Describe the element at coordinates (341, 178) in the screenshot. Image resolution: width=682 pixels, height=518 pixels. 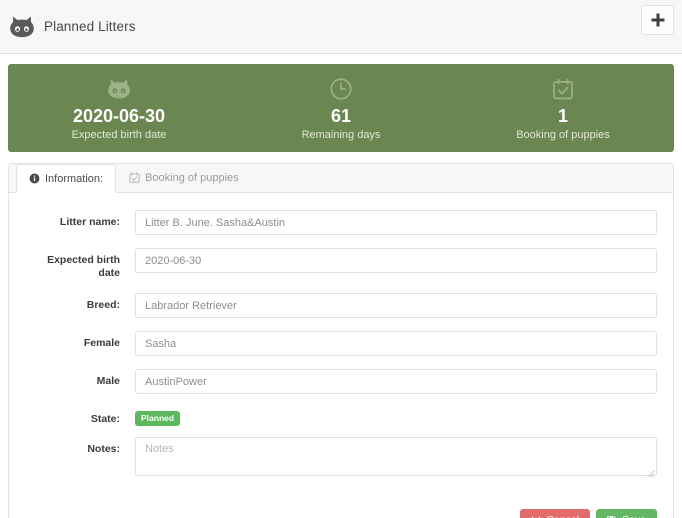
I see `tab-strip: Information: Booking of puppies` at that location.